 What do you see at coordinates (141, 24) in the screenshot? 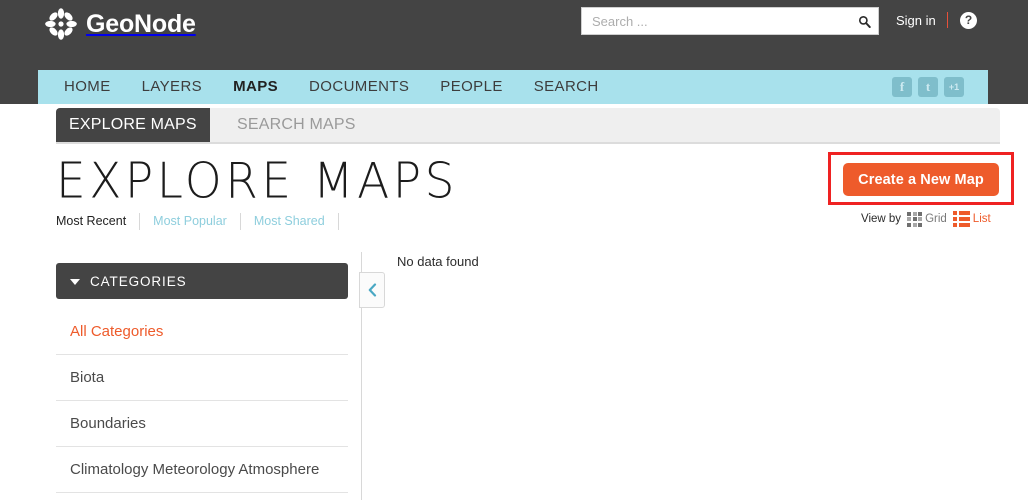
I see `brand-name: GeoNode` at bounding box center [141, 24].